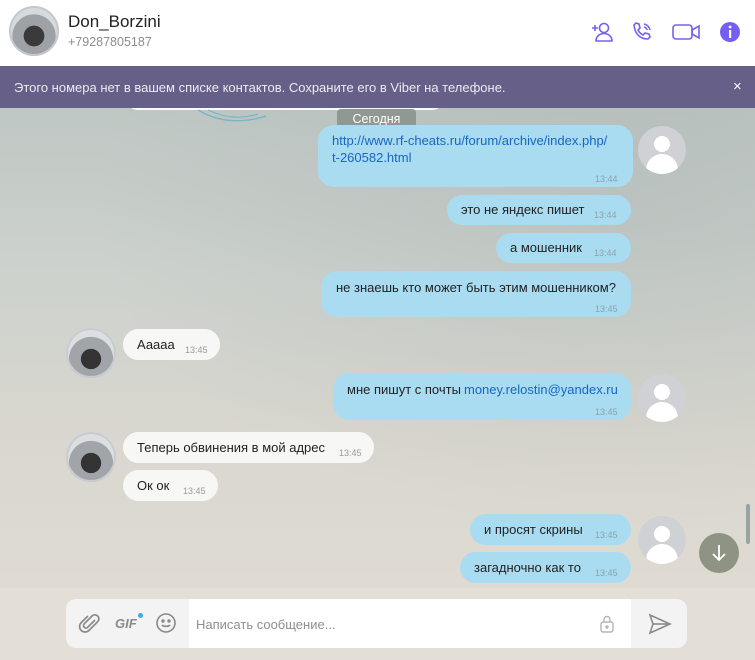 Image resolution: width=755 pixels, height=660 pixels. Describe the element at coordinates (114, 22) in the screenshot. I see `contact-name: Don_Borzini` at that location.